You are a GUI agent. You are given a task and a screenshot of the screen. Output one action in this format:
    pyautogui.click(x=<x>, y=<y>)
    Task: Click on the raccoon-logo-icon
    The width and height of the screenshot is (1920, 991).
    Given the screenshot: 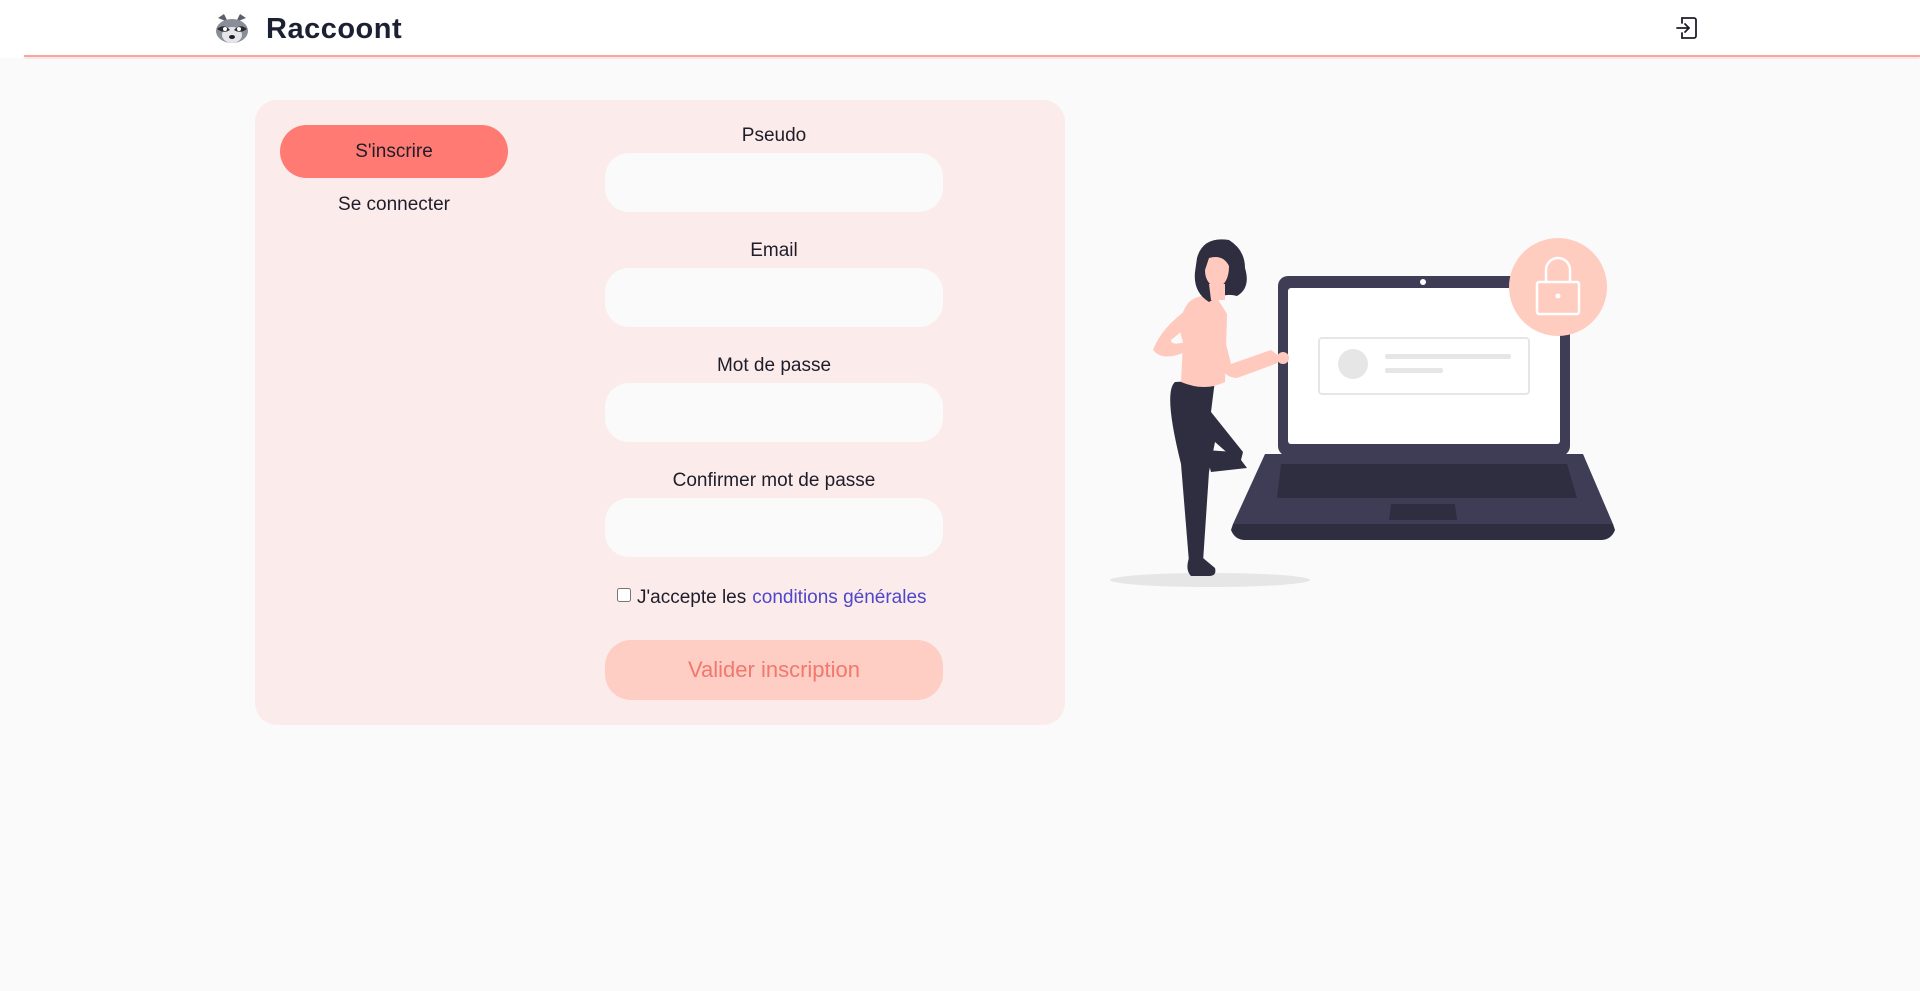 What is the action you would take?
    pyautogui.click(x=232, y=28)
    